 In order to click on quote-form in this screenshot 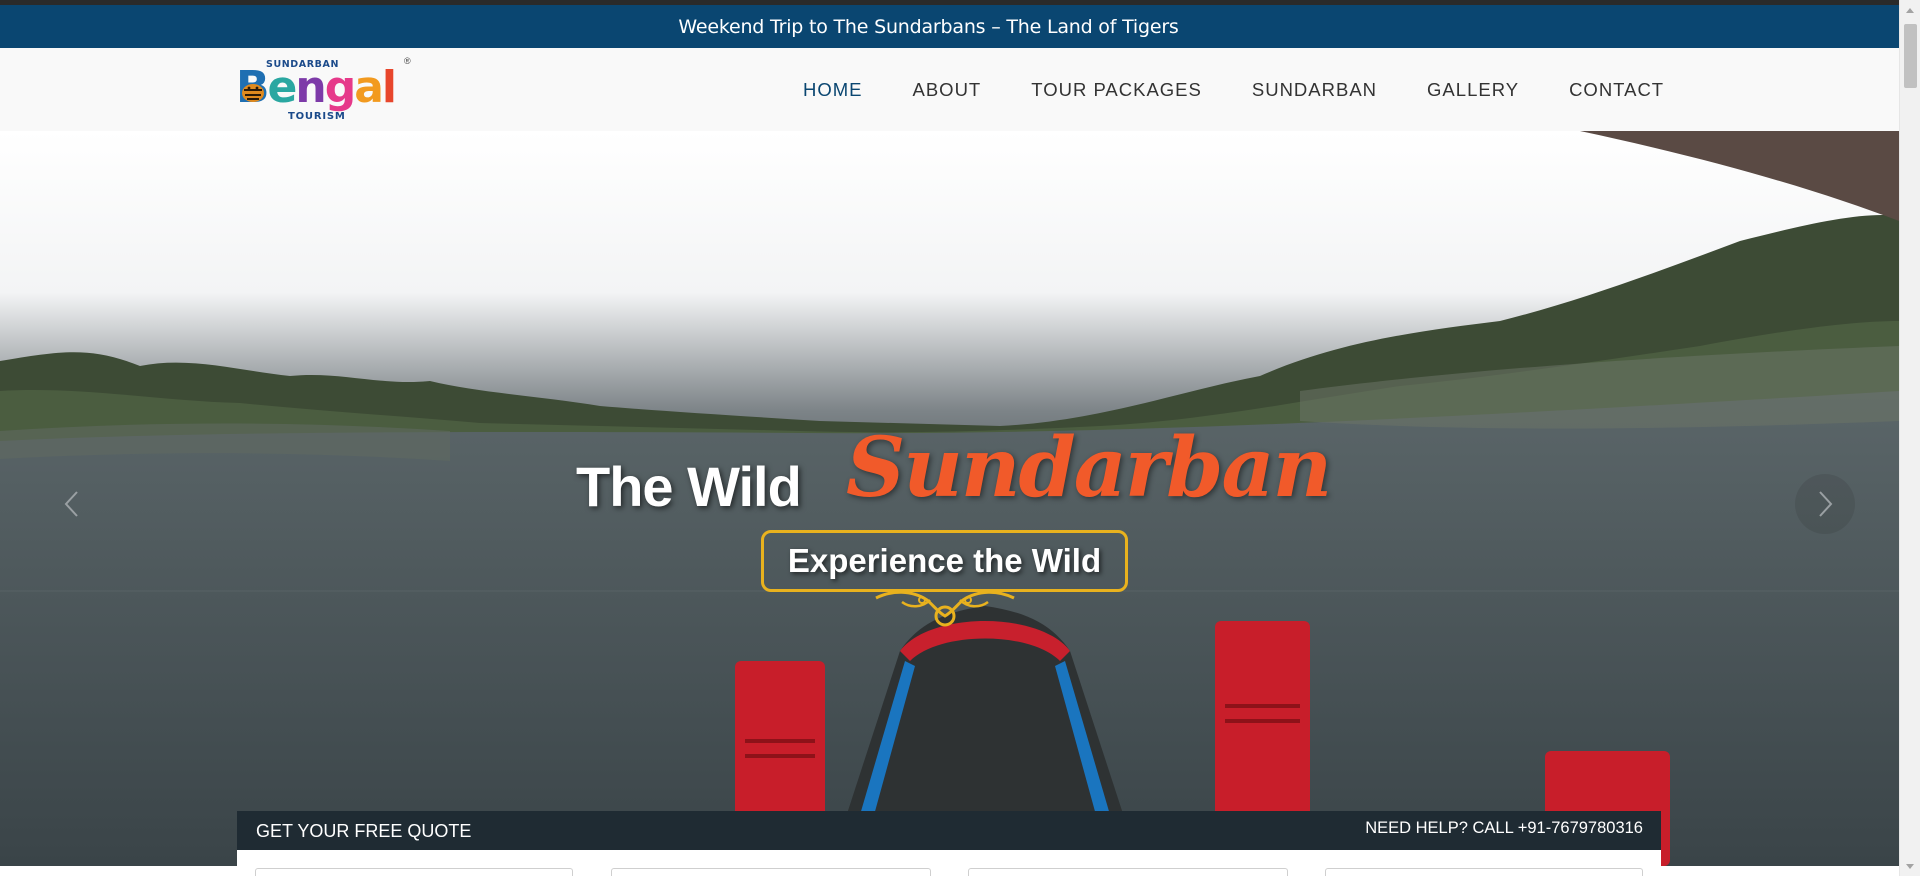, I will do `click(949, 863)`.